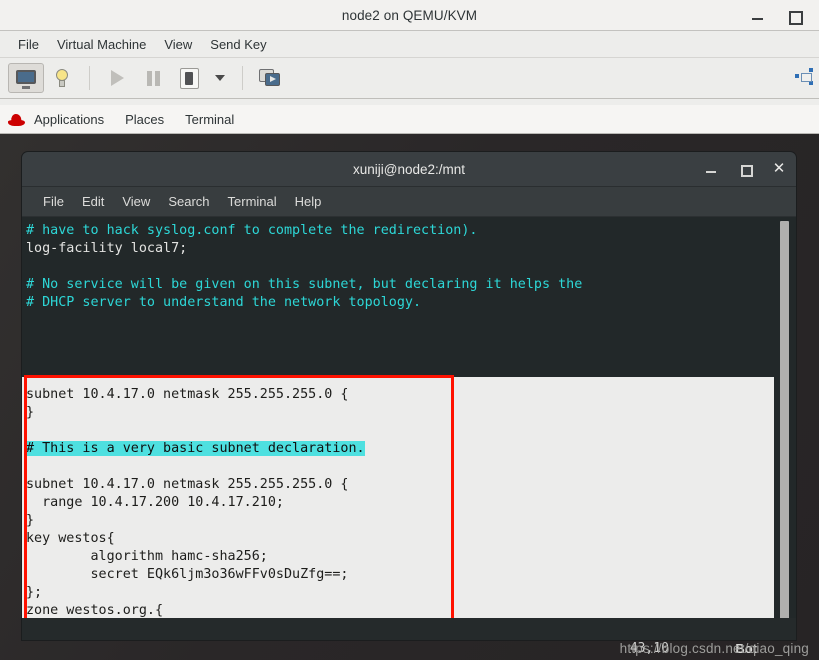  What do you see at coordinates (714, 648) in the screenshot?
I see `watermark-text: https://blog.csdn.net/qiao_qing` at bounding box center [714, 648].